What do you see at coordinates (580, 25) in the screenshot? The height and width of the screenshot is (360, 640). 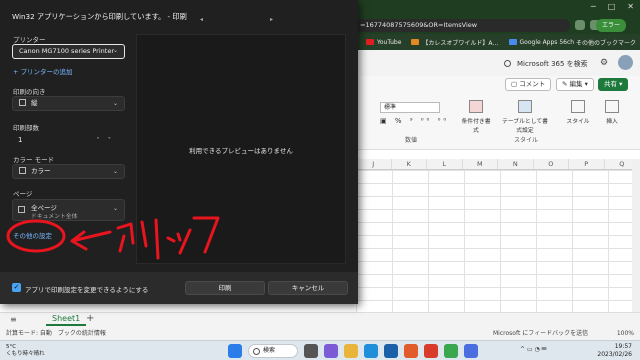 I see `extension-icon` at bounding box center [580, 25].